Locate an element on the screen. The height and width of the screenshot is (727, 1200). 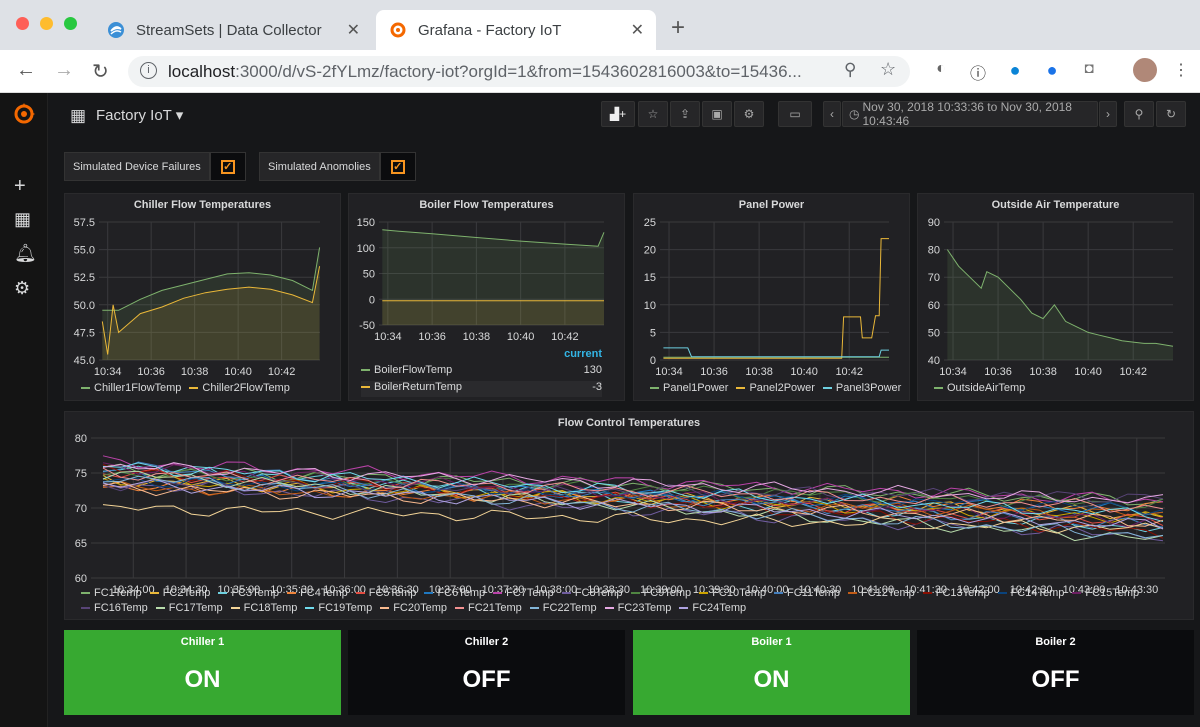
chart-legend: Chiller1FlowTemp Chiller2FlowTemp is located at coordinates (189, 388).